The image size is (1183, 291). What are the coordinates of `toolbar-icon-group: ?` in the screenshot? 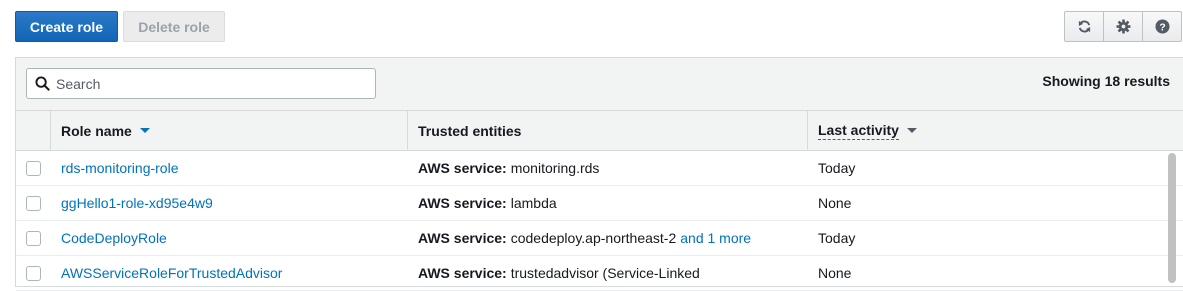 It's located at (1123, 26).